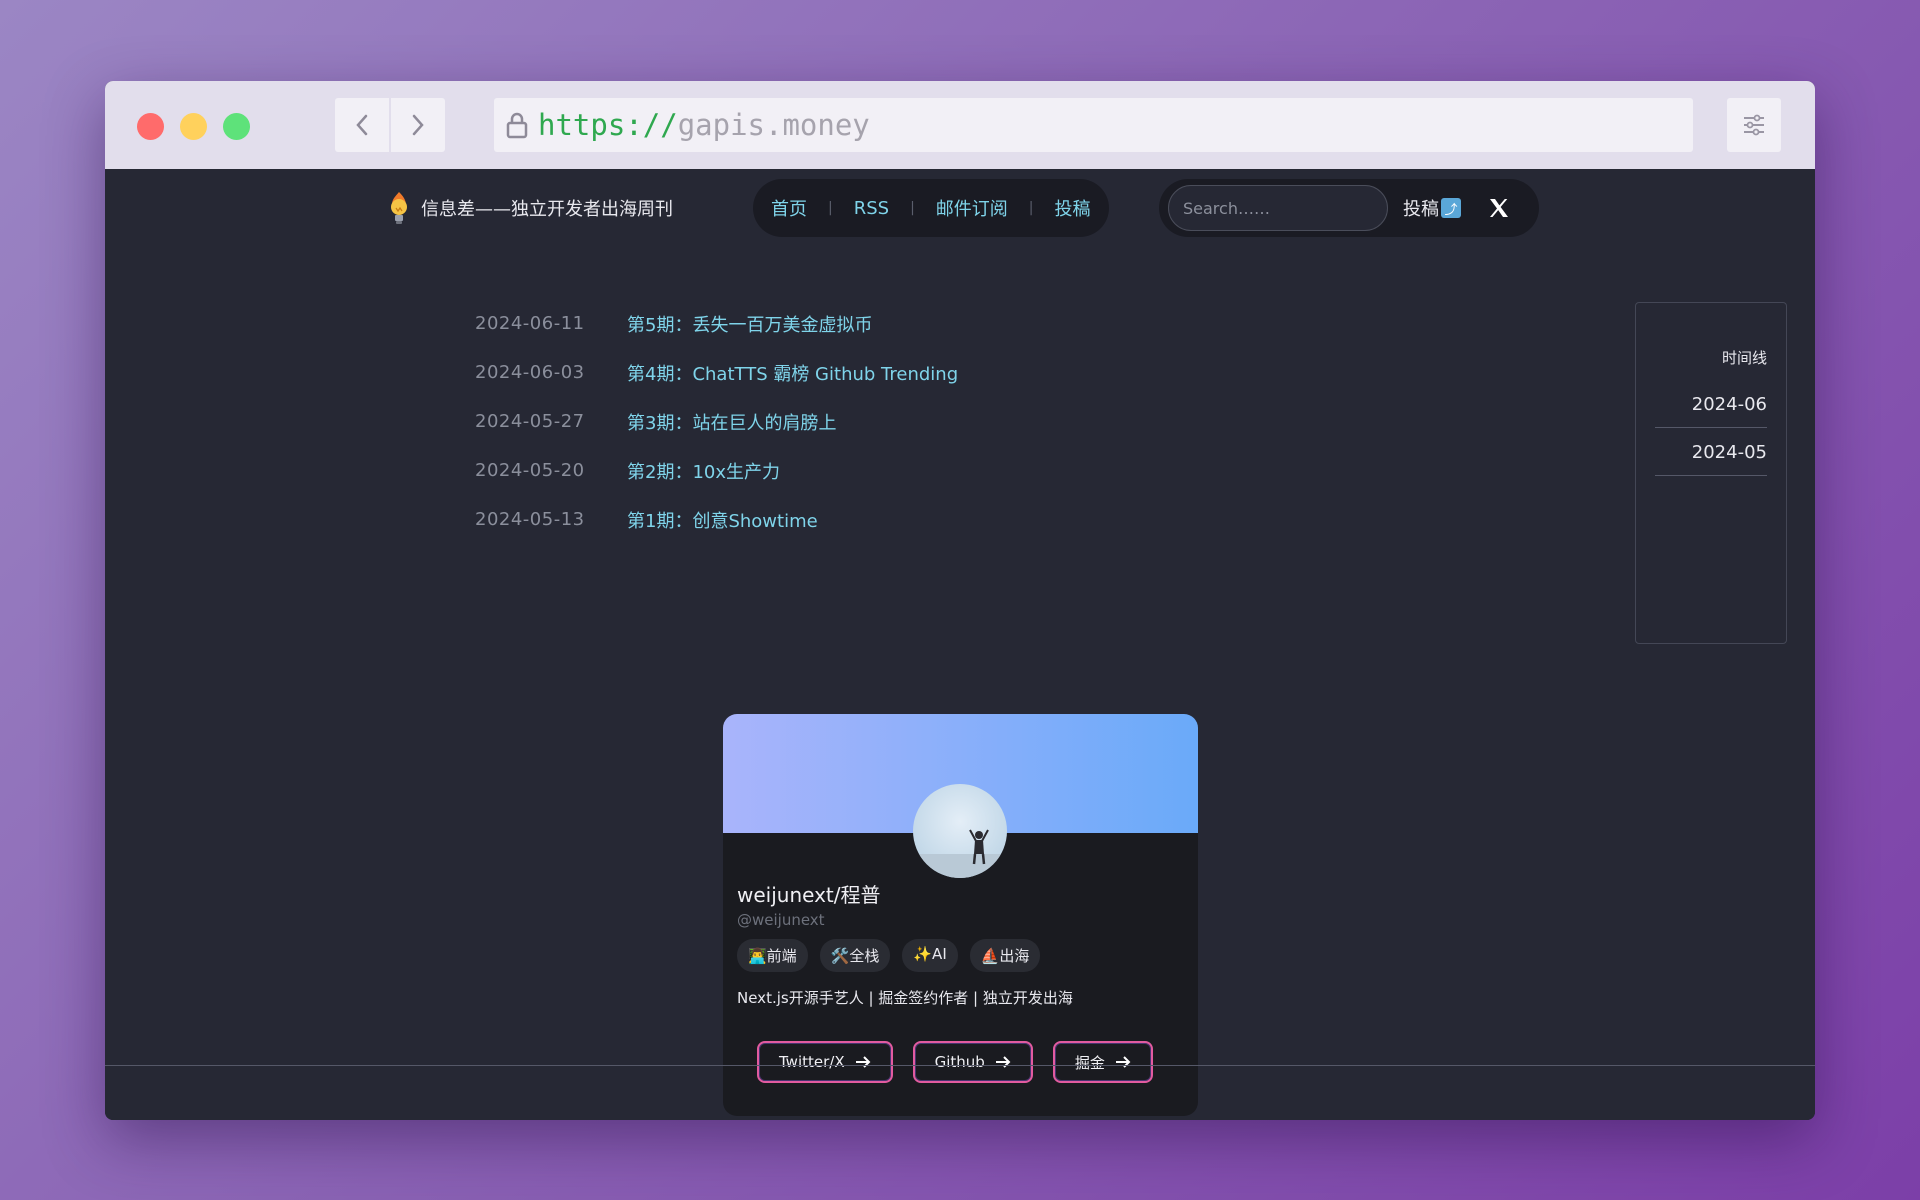 This screenshot has width=1920, height=1200. Describe the element at coordinates (703, 471) in the screenshot. I see `issue-link: 第2期：10x生产力` at that location.